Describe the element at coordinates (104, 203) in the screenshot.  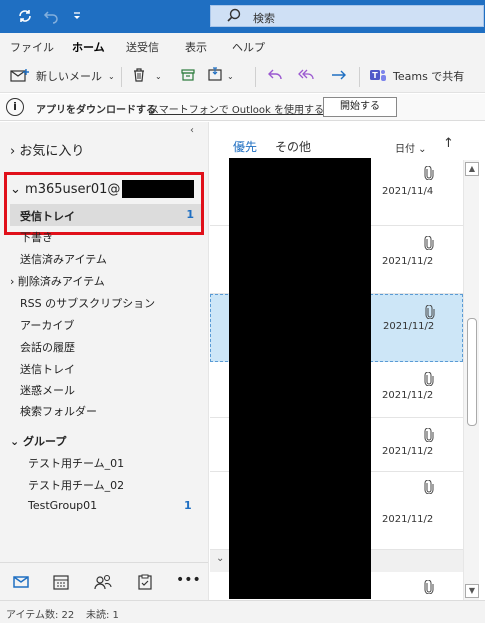
I see `highlight-box` at that location.